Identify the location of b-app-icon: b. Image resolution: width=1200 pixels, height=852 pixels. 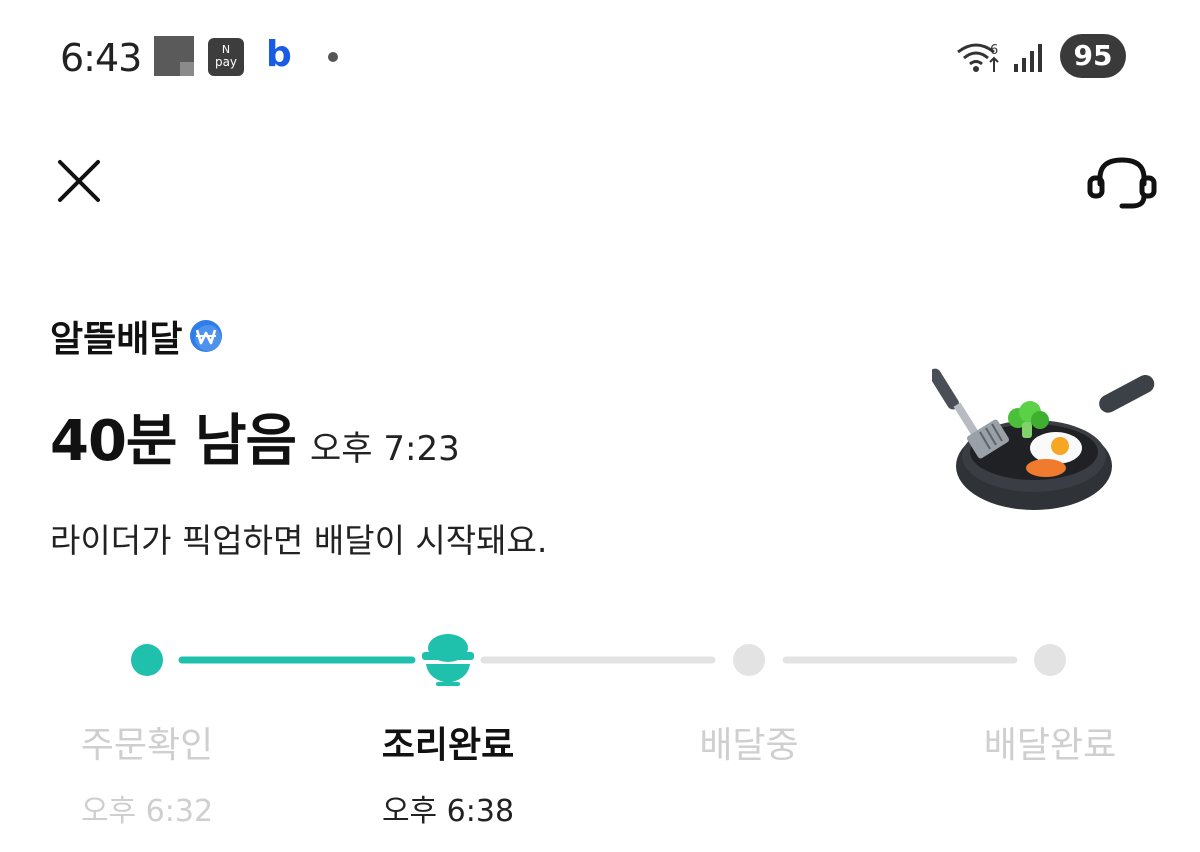
(279, 54).